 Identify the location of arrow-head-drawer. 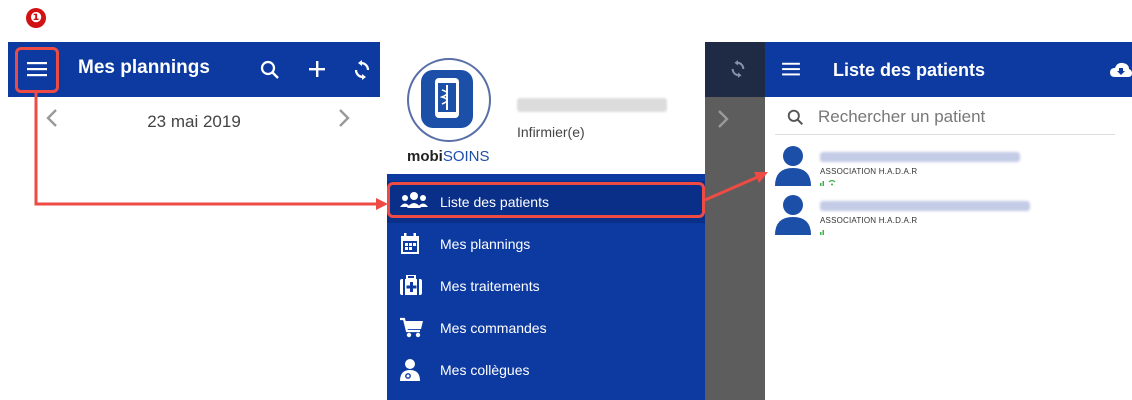
(382, 204).